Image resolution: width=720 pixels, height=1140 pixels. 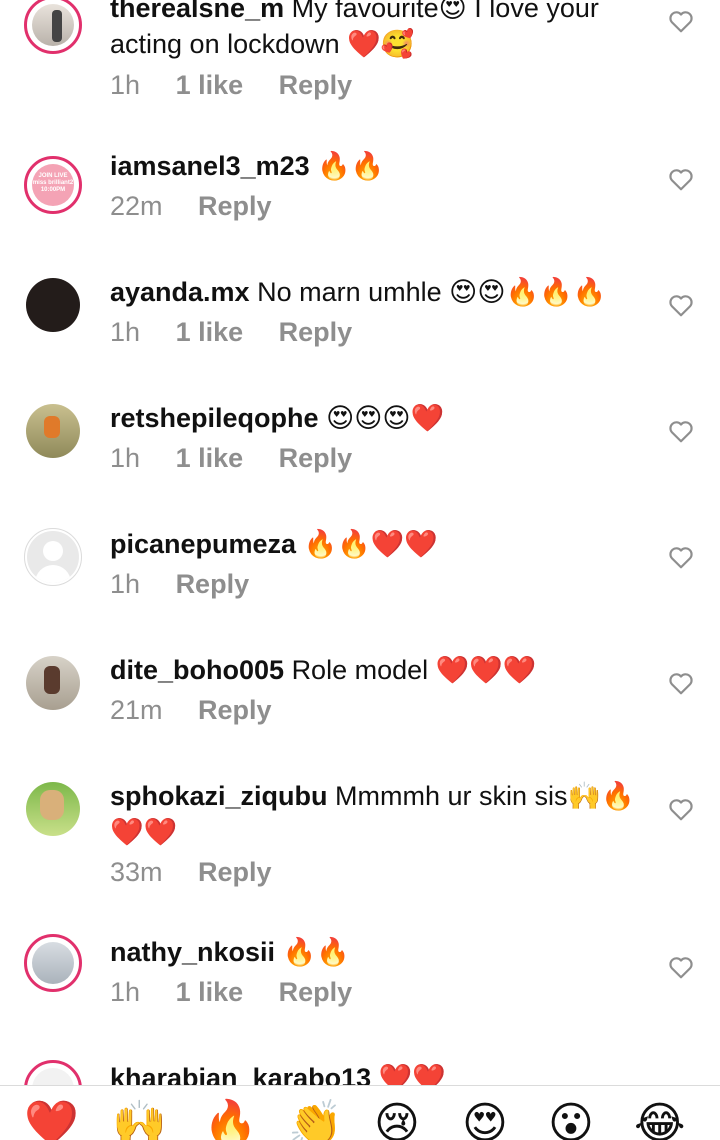 I want to click on reaction-crying: 😢, so click(x=397, y=1120).